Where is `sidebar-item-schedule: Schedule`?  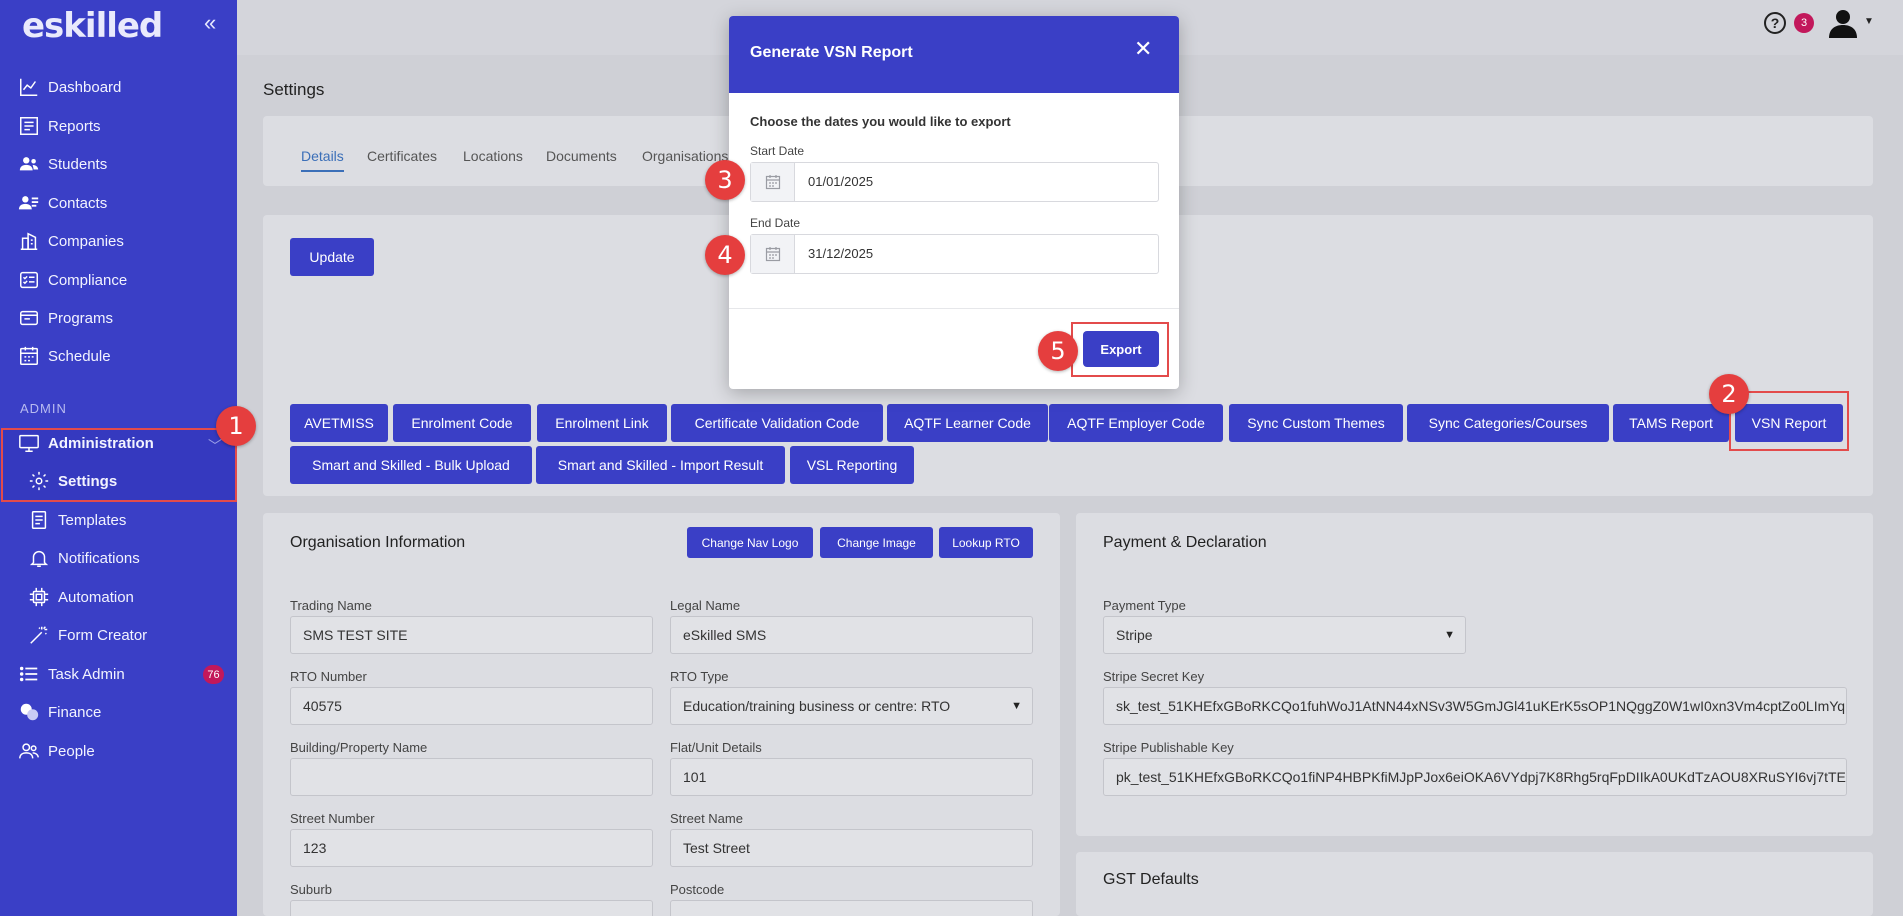 sidebar-item-schedule: Schedule is located at coordinates (64, 356).